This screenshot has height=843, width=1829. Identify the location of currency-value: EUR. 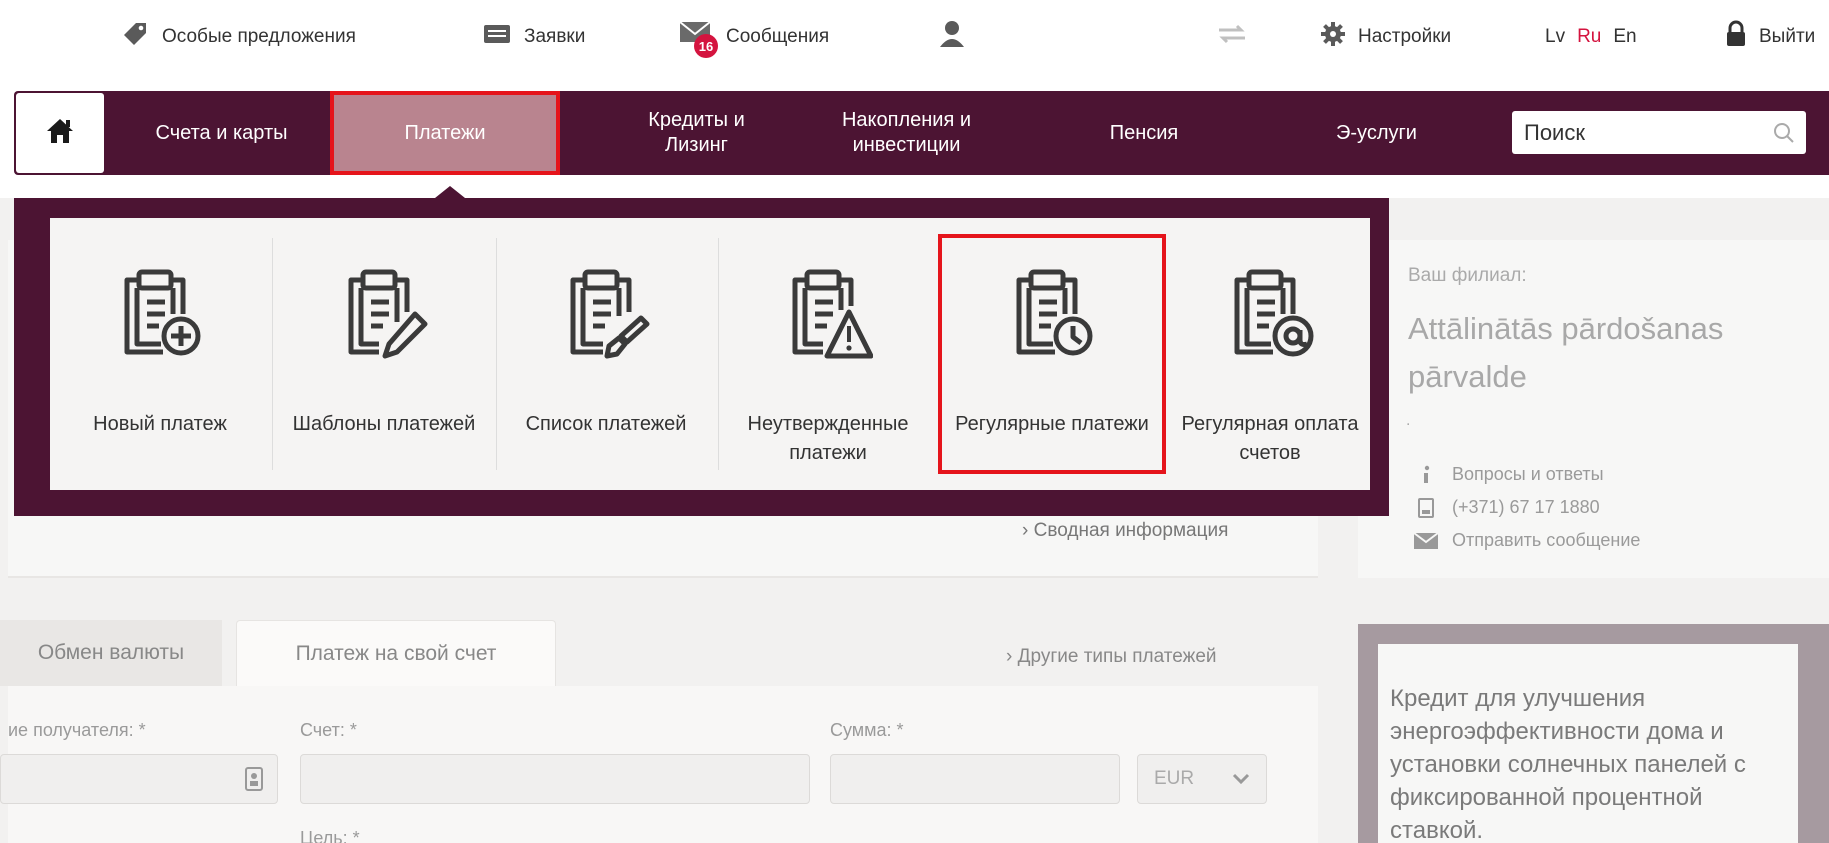
(1174, 778).